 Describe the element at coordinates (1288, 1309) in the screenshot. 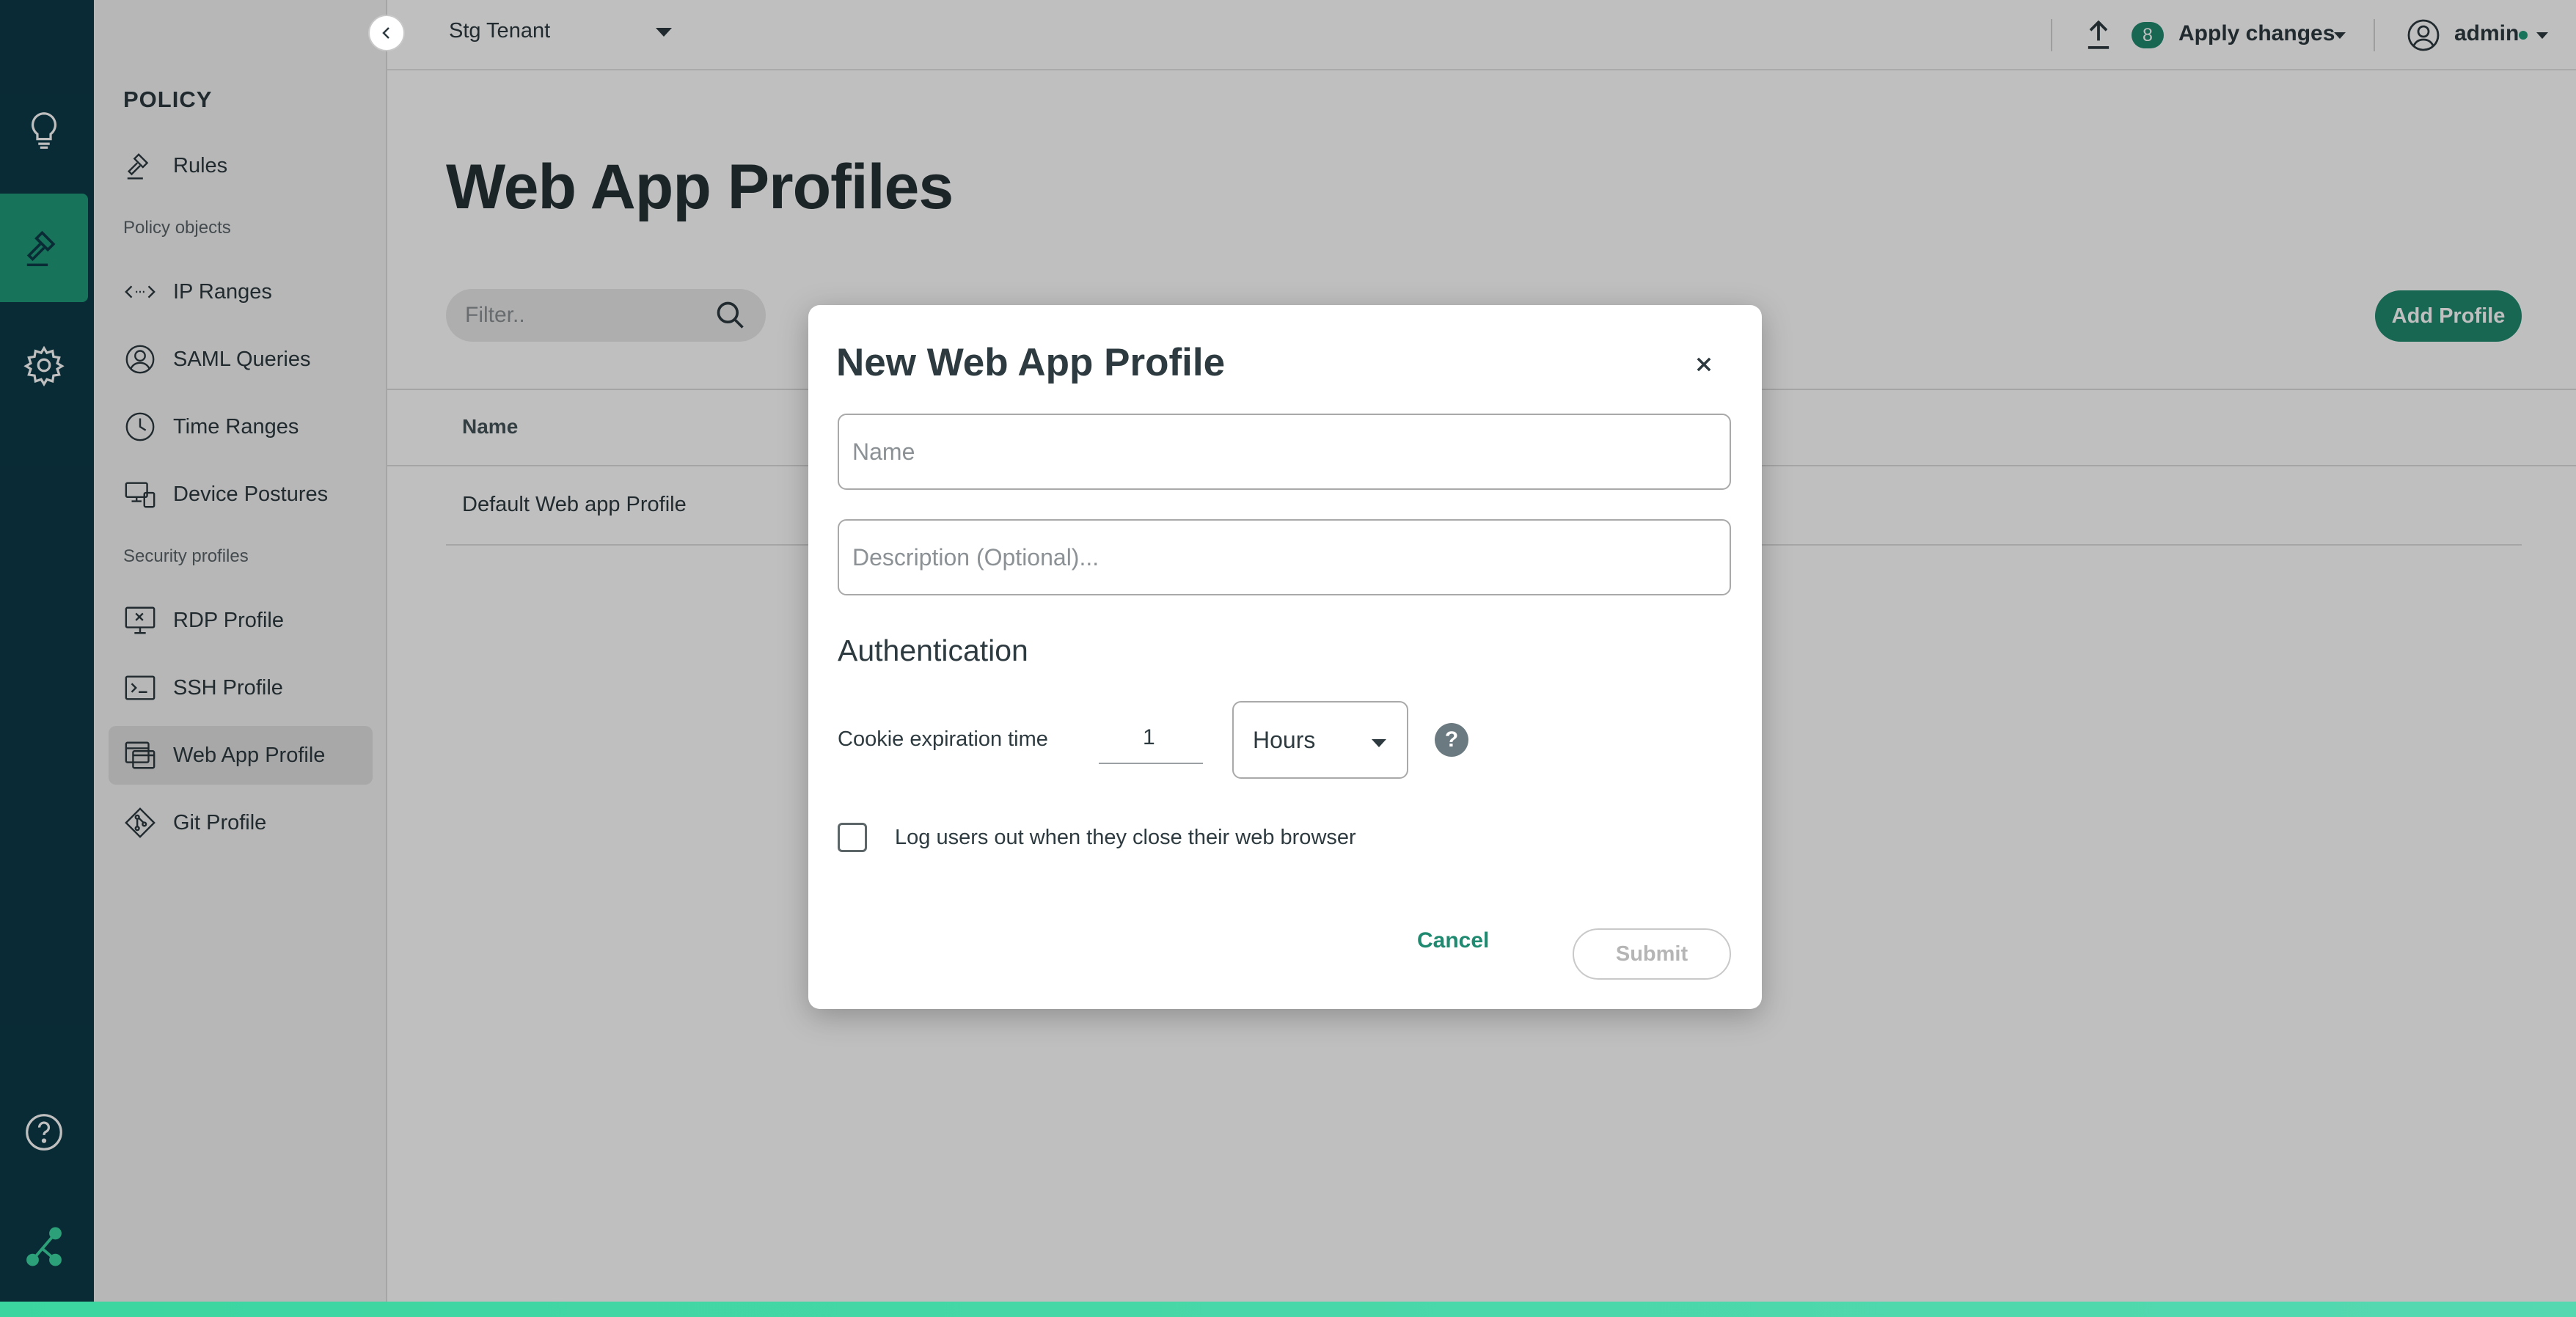

I see `bottom-accent-bar` at that location.